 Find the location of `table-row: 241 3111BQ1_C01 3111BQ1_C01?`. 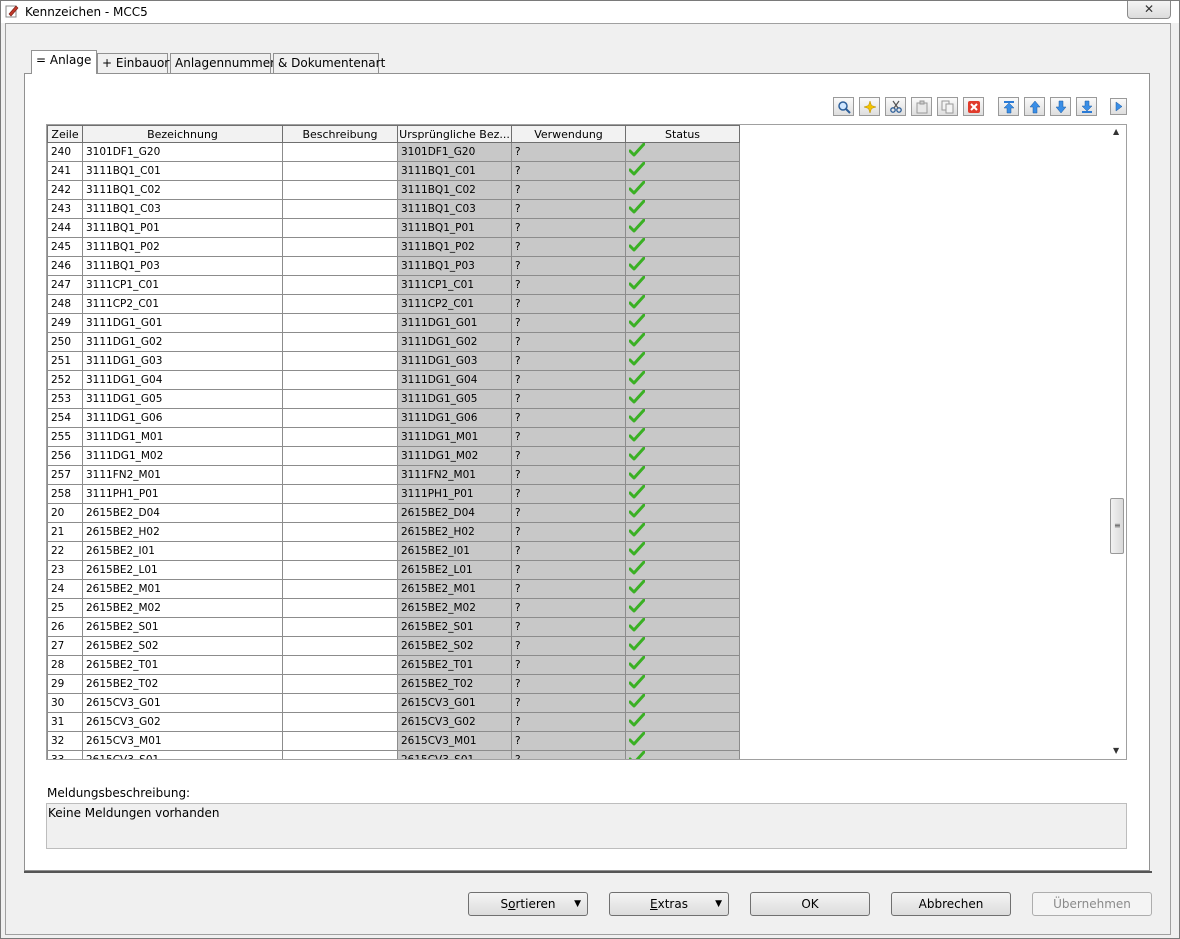

table-row: 241 3111BQ1_C01 3111BQ1_C01? is located at coordinates (393, 171).